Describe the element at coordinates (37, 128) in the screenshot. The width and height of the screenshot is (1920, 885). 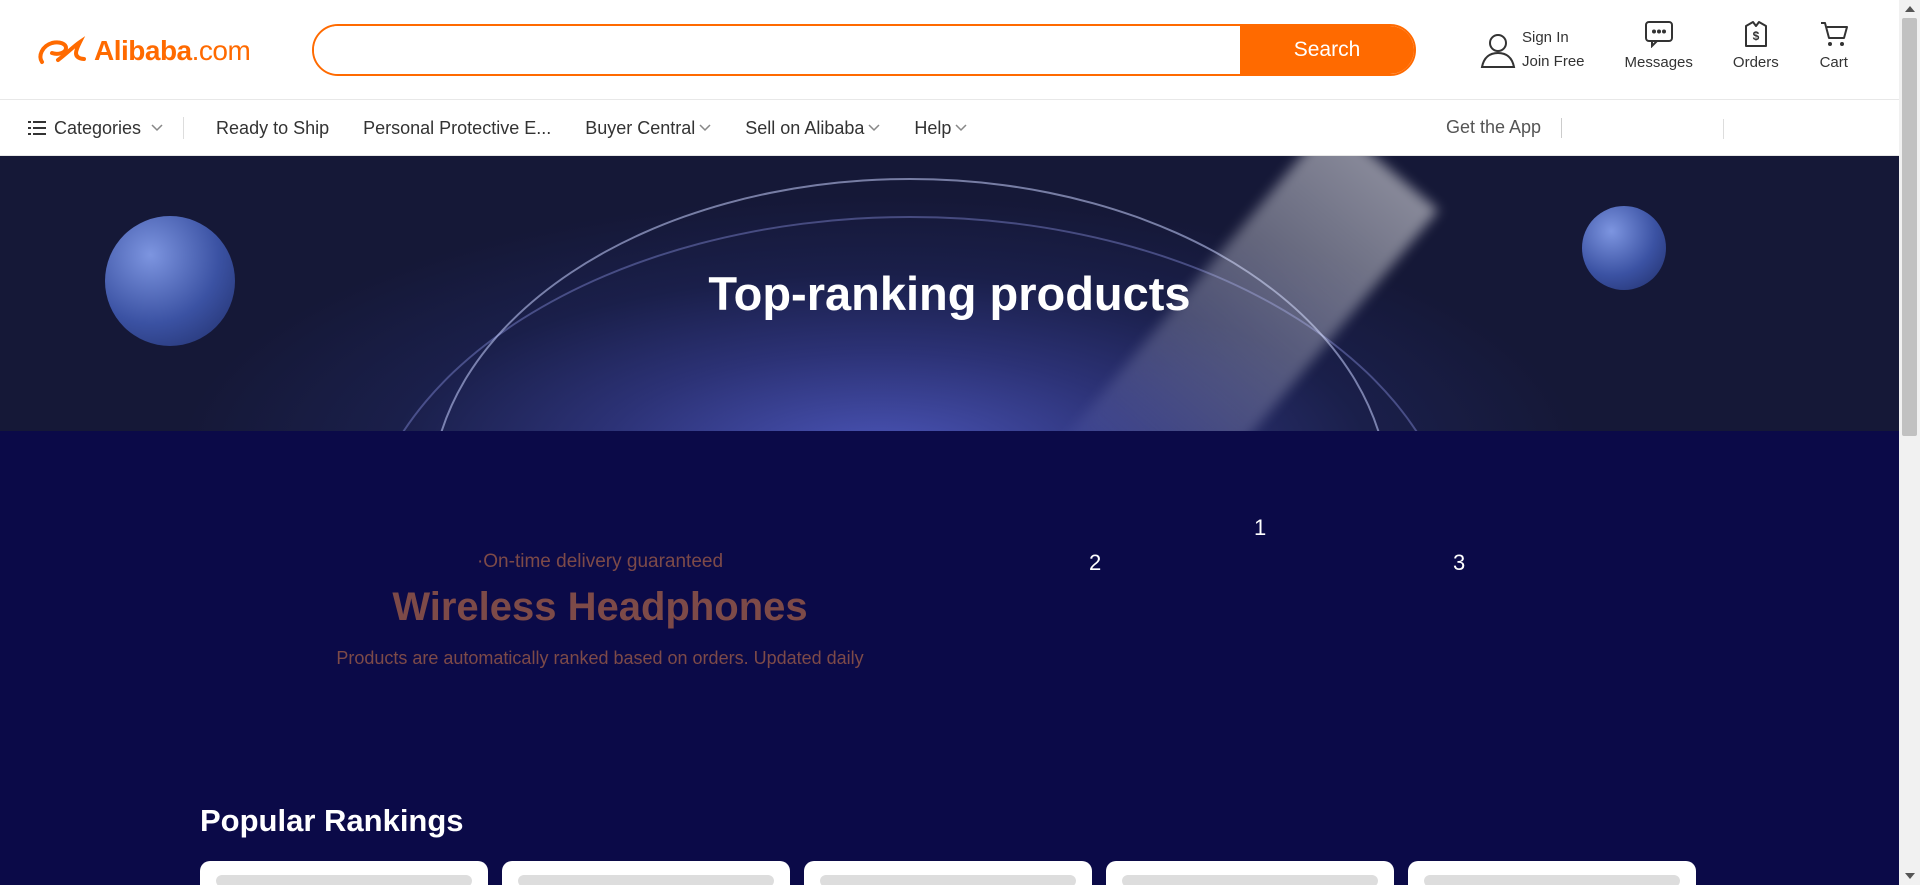
I see `list-icon` at that location.